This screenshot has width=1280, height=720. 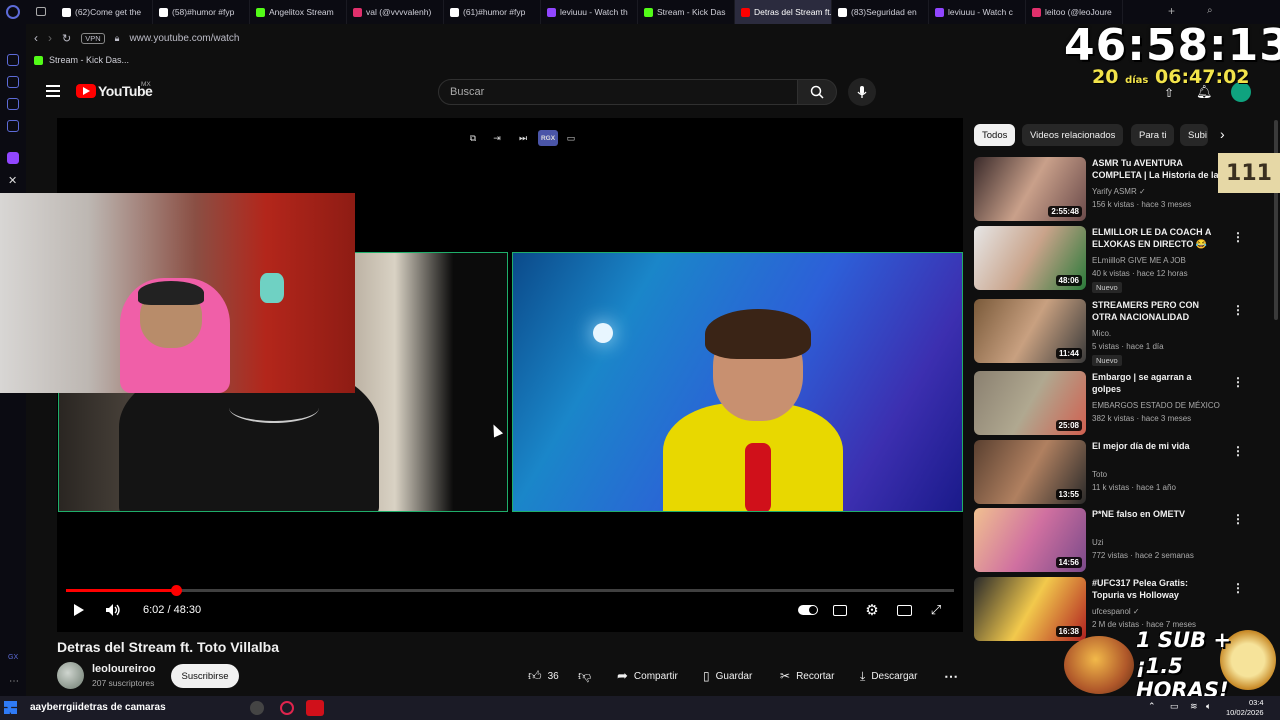 I want to click on reload-icon: ↻, so click(x=66, y=38).